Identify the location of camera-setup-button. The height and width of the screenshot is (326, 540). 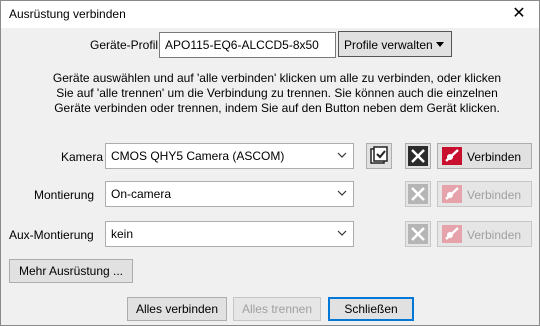
(418, 156).